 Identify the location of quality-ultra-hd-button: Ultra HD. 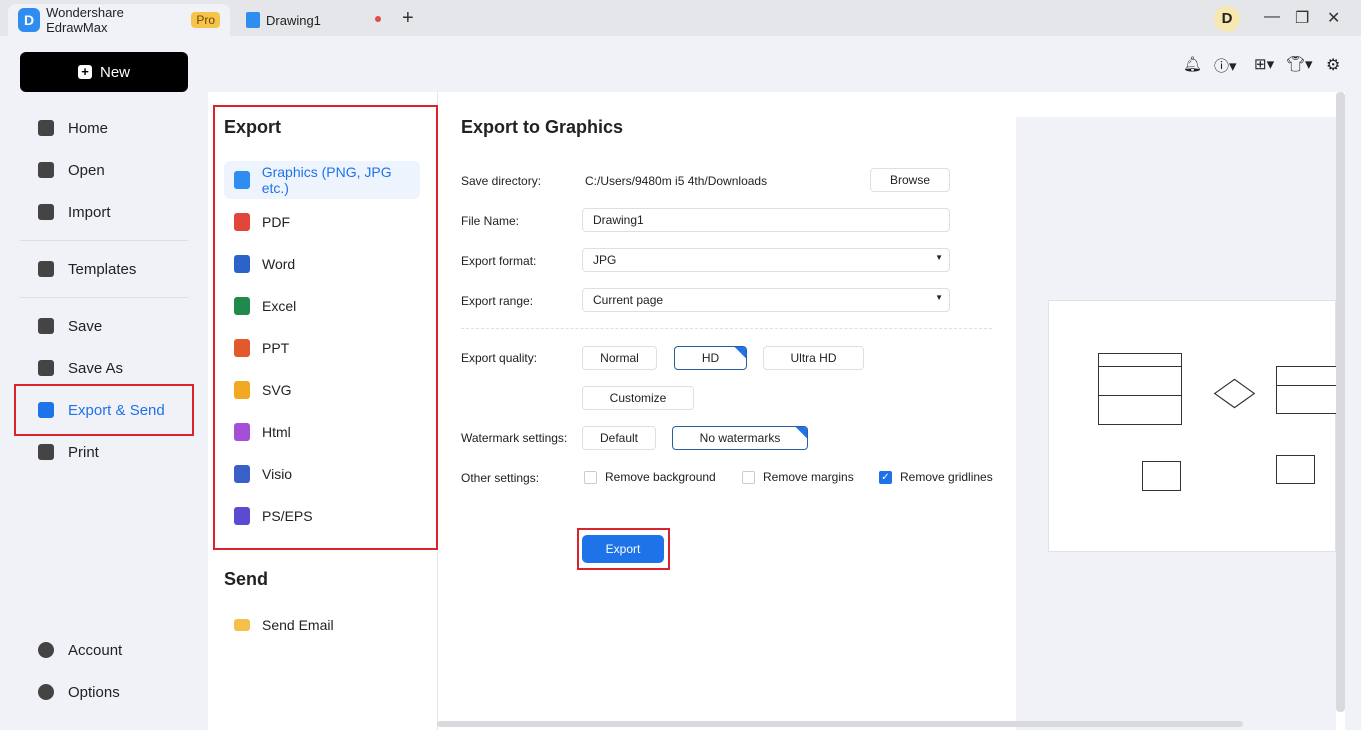
(813, 358).